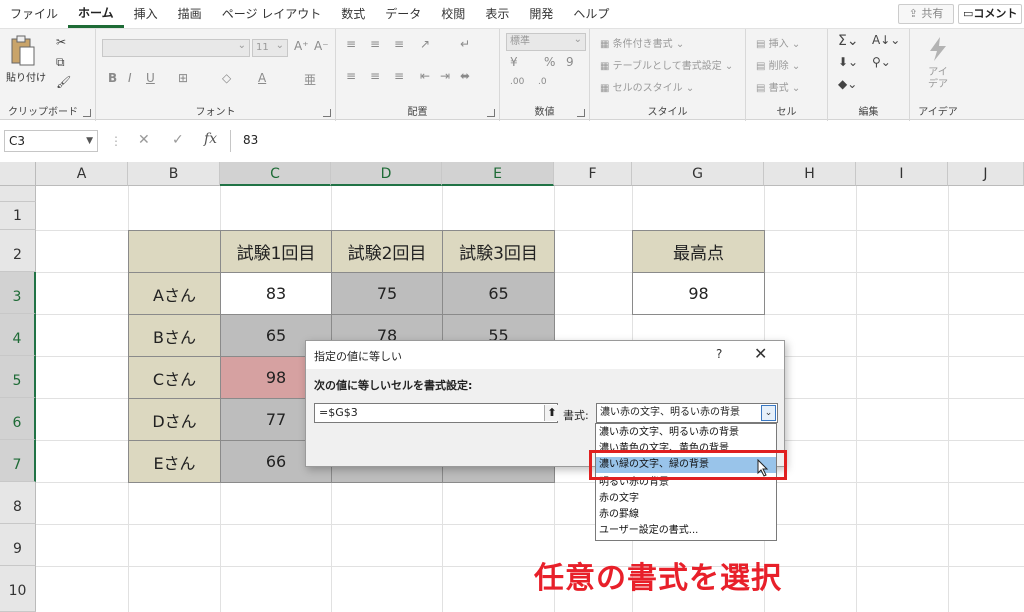 The height and width of the screenshot is (612, 1024). What do you see at coordinates (23, 51) in the screenshot?
I see `paste-button` at bounding box center [23, 51].